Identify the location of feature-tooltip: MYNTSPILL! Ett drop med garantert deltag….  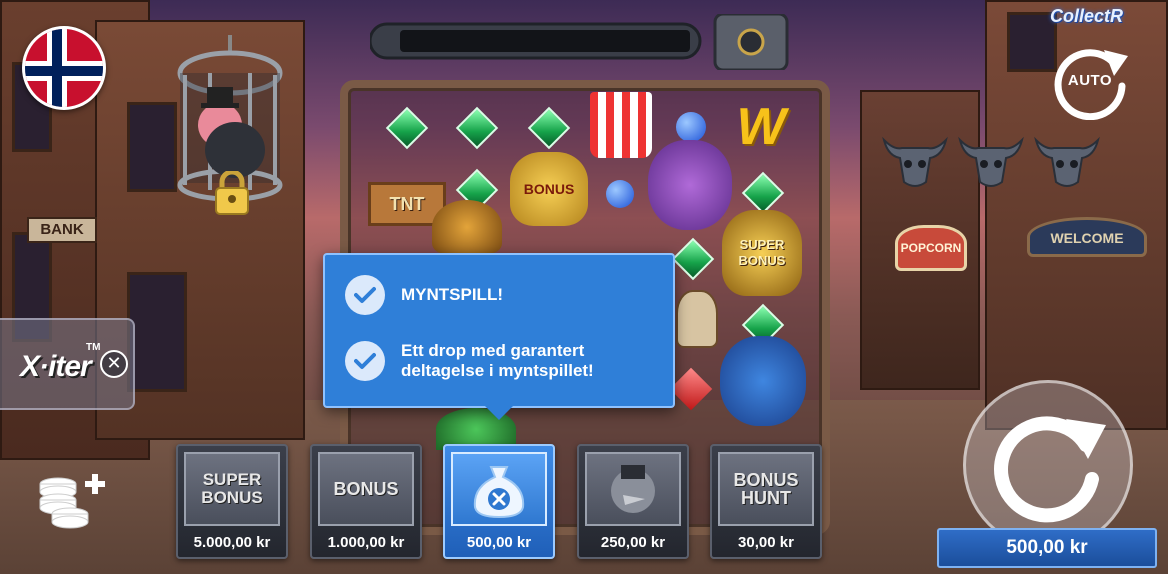
(499, 336).